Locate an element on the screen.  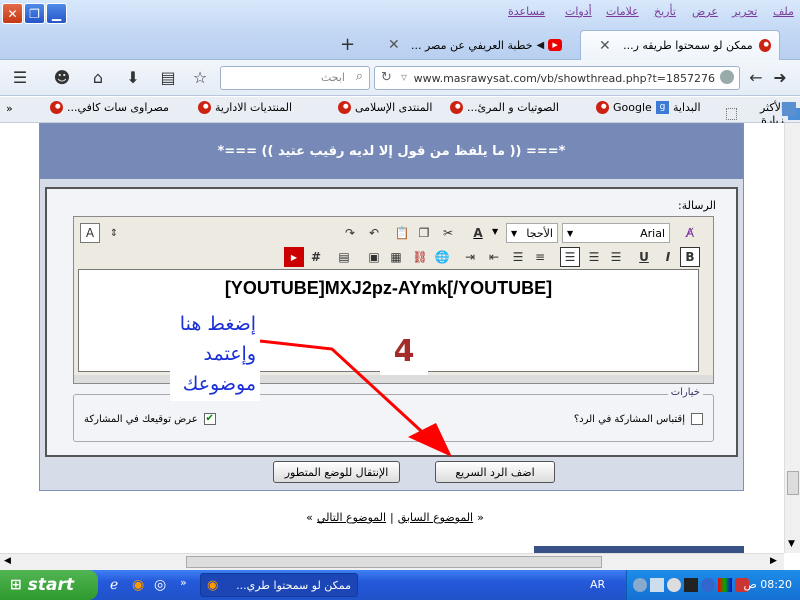
history-dropdown-icon: ▿ is located at coordinates (404, 77).